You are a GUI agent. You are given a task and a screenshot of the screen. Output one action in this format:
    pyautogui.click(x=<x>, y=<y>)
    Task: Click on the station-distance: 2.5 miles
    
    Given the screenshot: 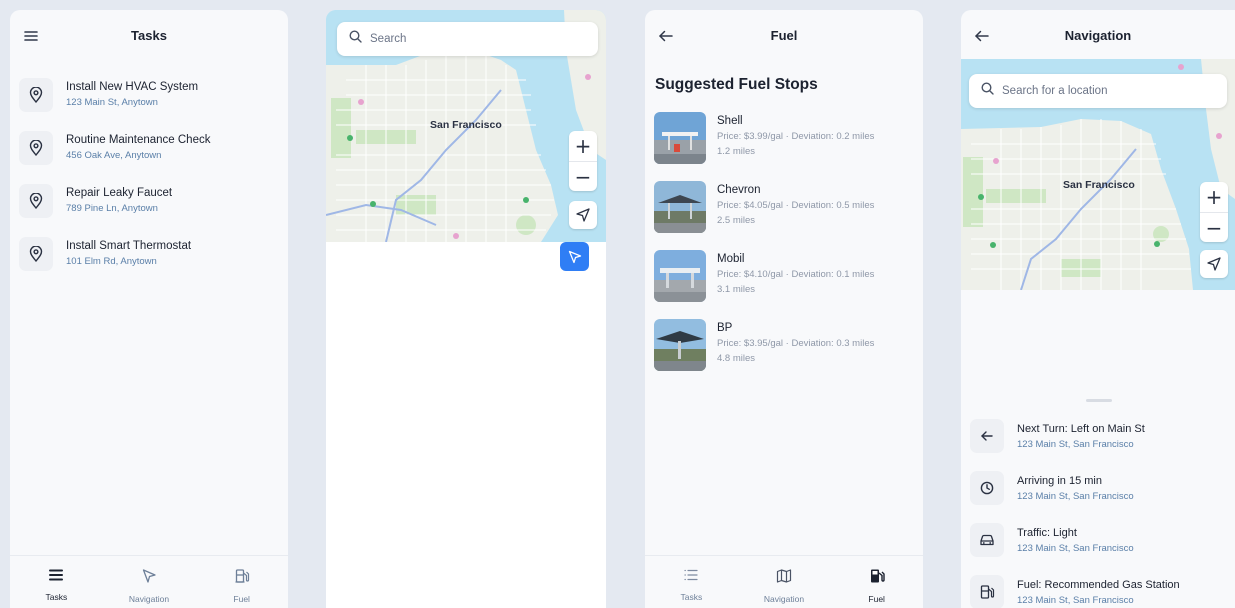 What is the action you would take?
    pyautogui.click(x=736, y=220)
    